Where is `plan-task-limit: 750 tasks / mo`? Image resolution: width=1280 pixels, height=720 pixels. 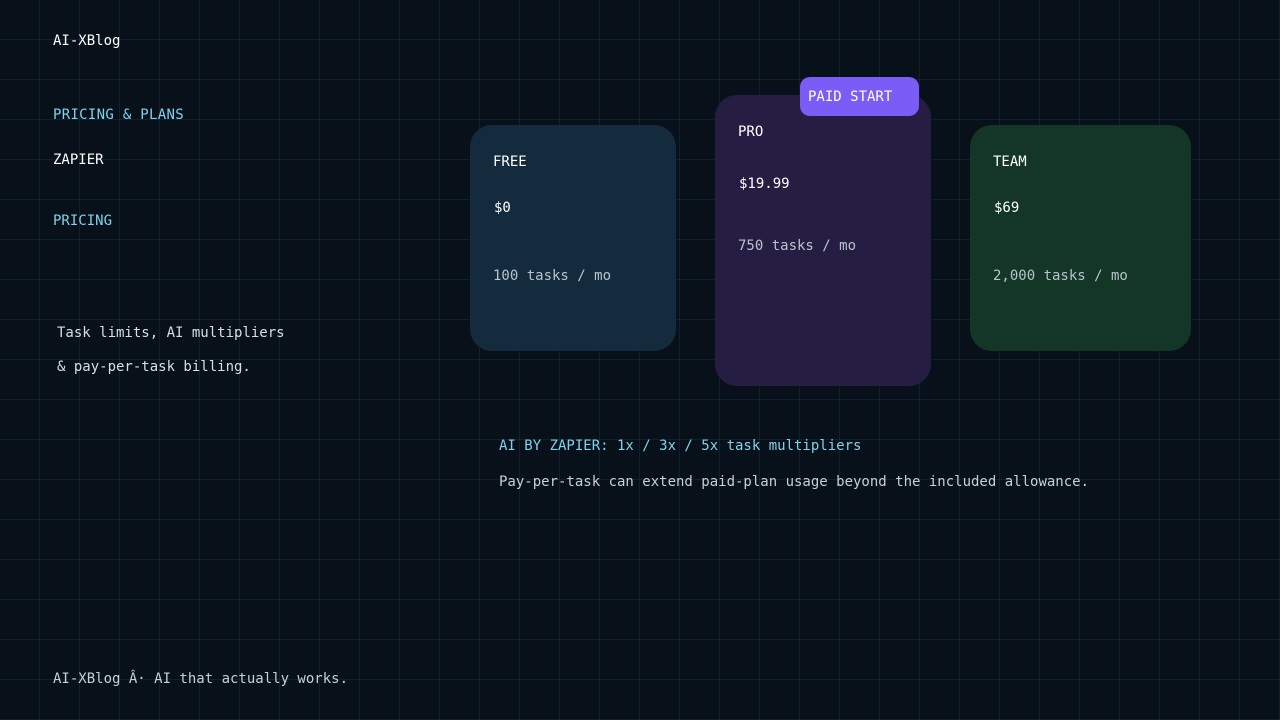
plan-task-limit: 750 tasks / mo is located at coordinates (797, 246).